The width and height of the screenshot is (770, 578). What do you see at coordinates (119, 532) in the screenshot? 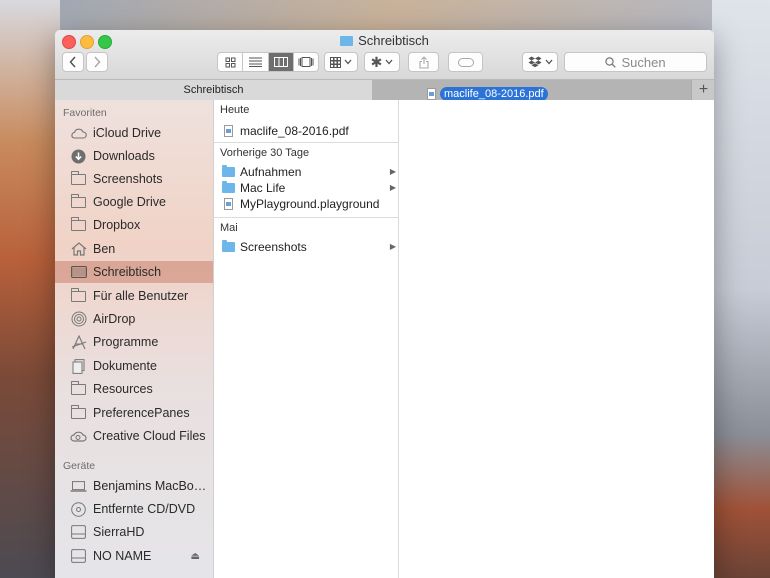
I see `sidebar-item-label: SierraHD` at bounding box center [119, 532].